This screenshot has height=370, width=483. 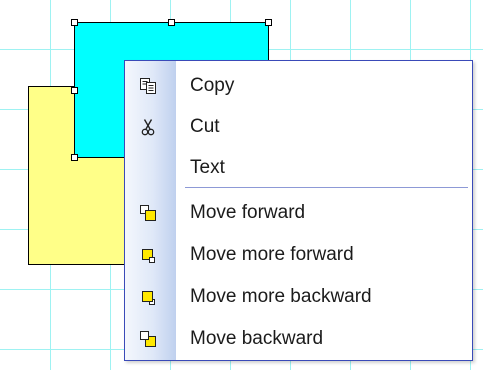 I want to click on menu-item-move-more-forward: Move more forward, so click(x=298, y=255).